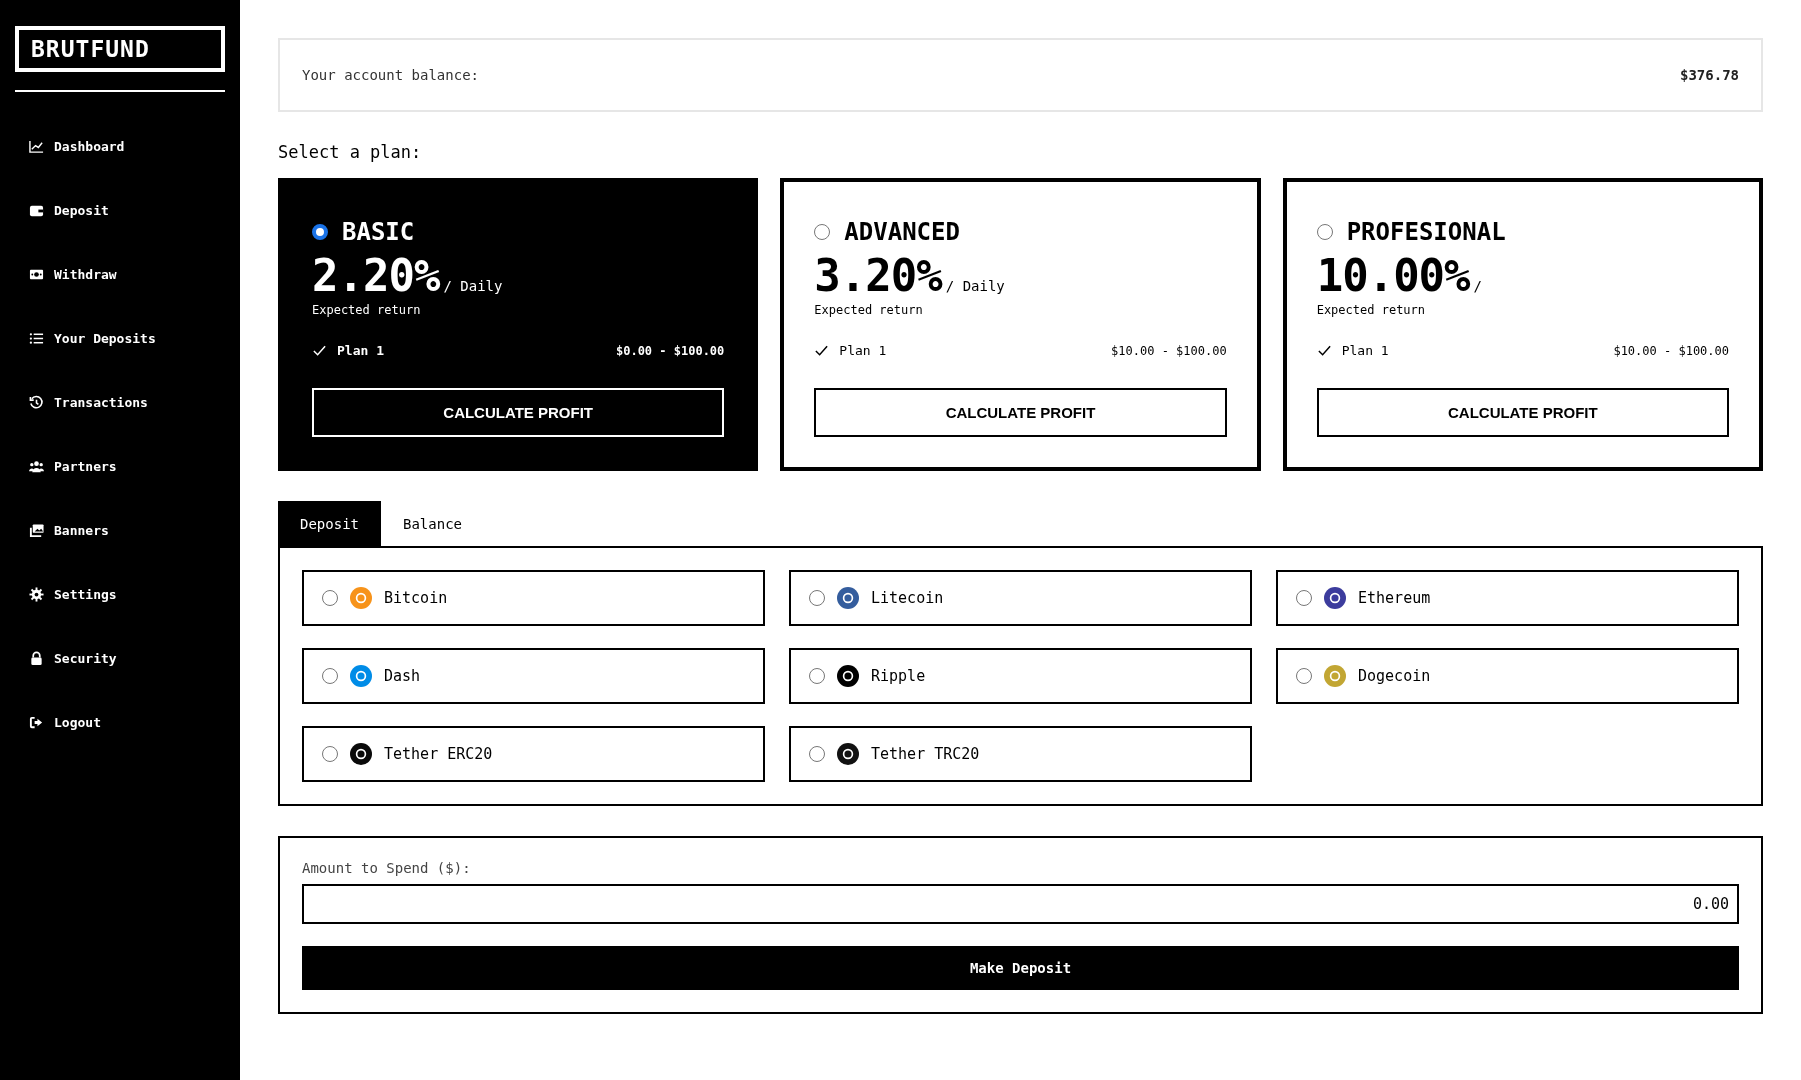 This screenshot has width=1801, height=1080. I want to click on currency-option: Ripple, so click(1020, 676).